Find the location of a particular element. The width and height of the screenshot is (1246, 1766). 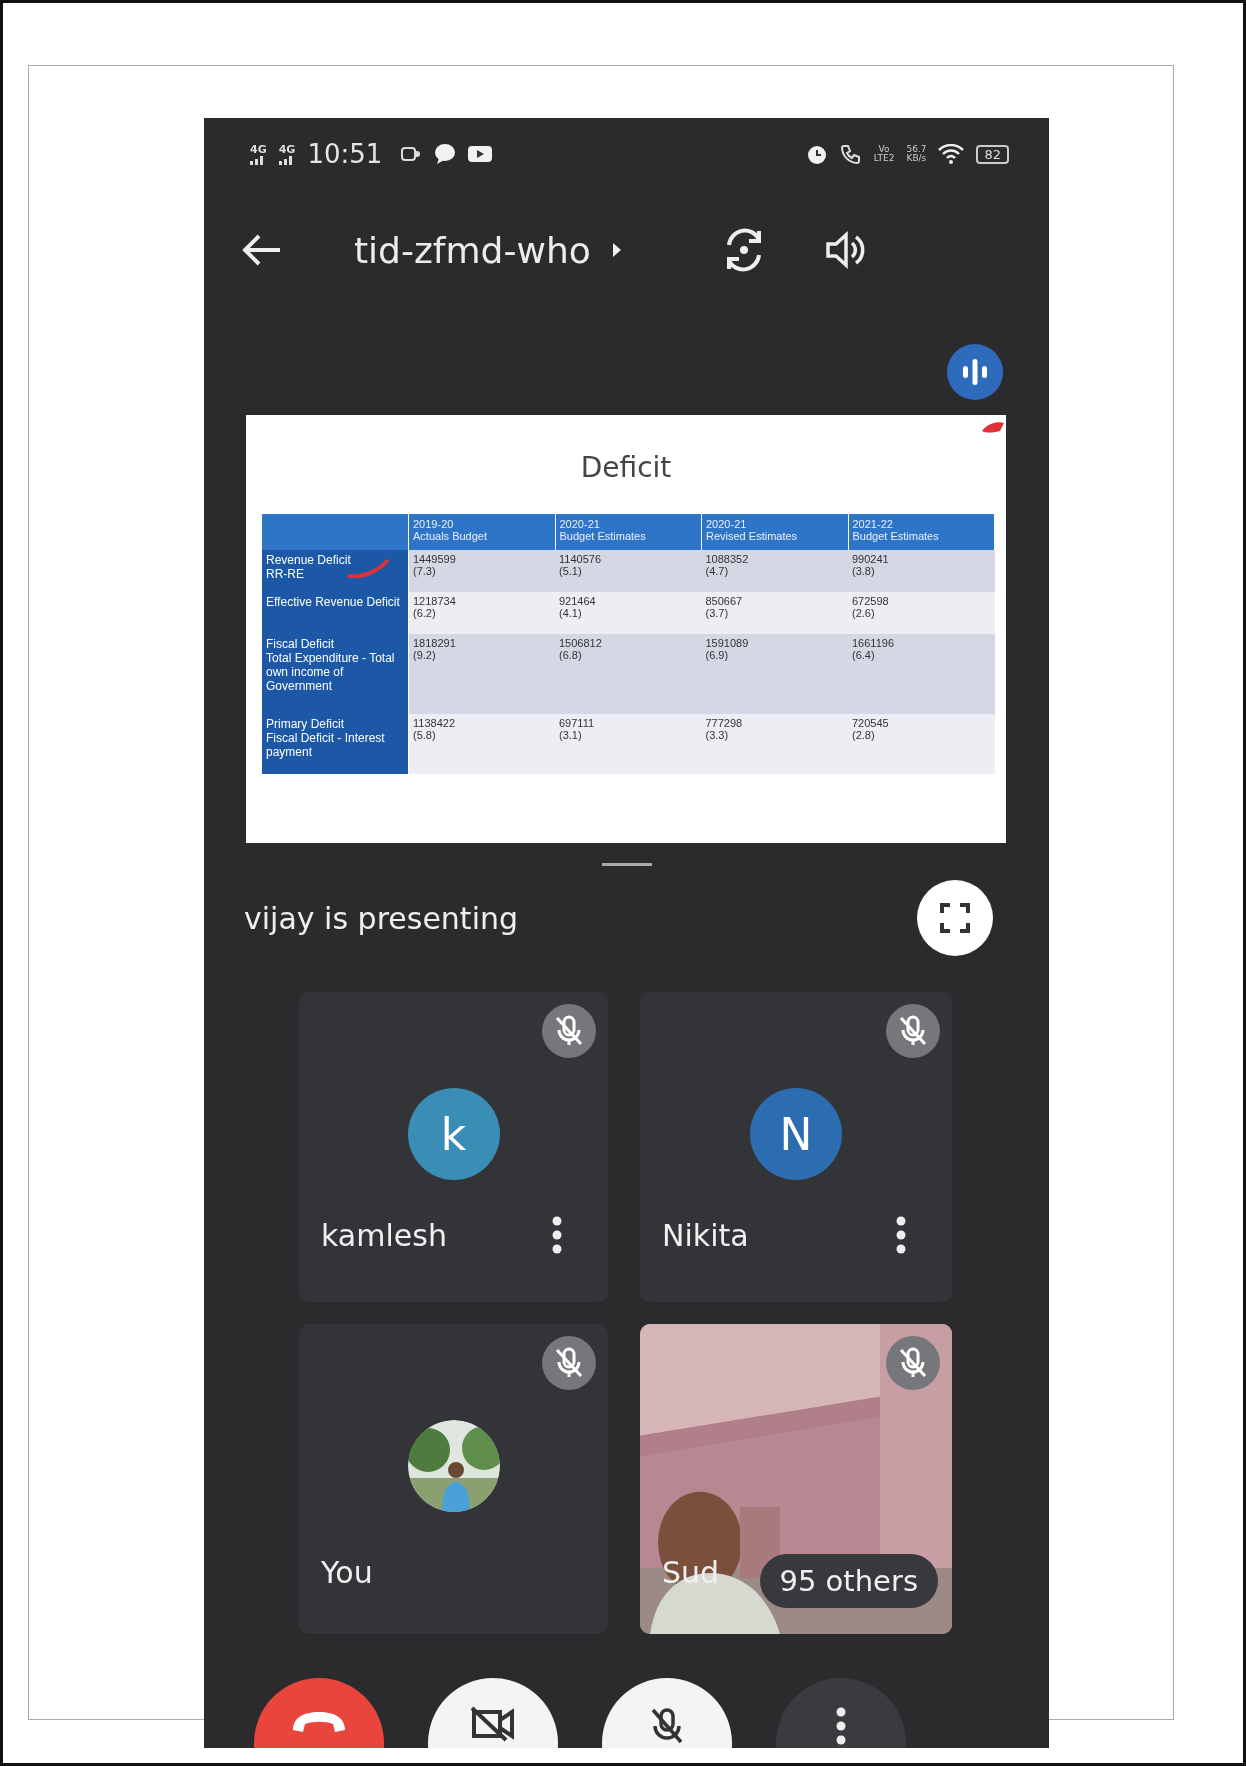

row-label: Primary Deficit Fiscal Deficit - Interest payment is located at coordinates (335, 744).